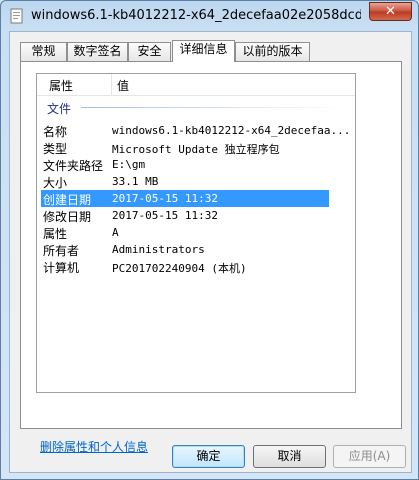 The image size is (419, 480). What do you see at coordinates (16, 16) in the screenshot?
I see `file-icon` at bounding box center [16, 16].